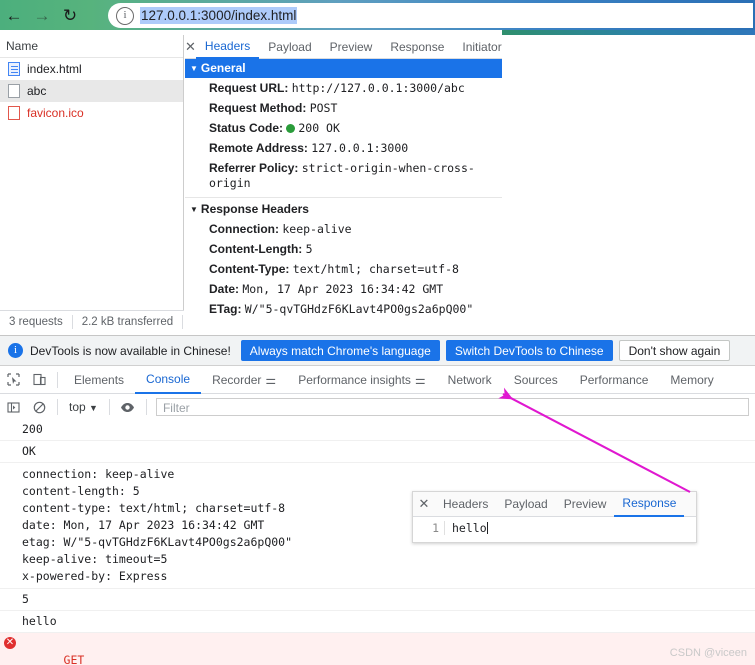 The image size is (755, 665). I want to click on header-row-date: Date: Mon, 17 Apr 2023 16:34:42 GMT, so click(343, 289).